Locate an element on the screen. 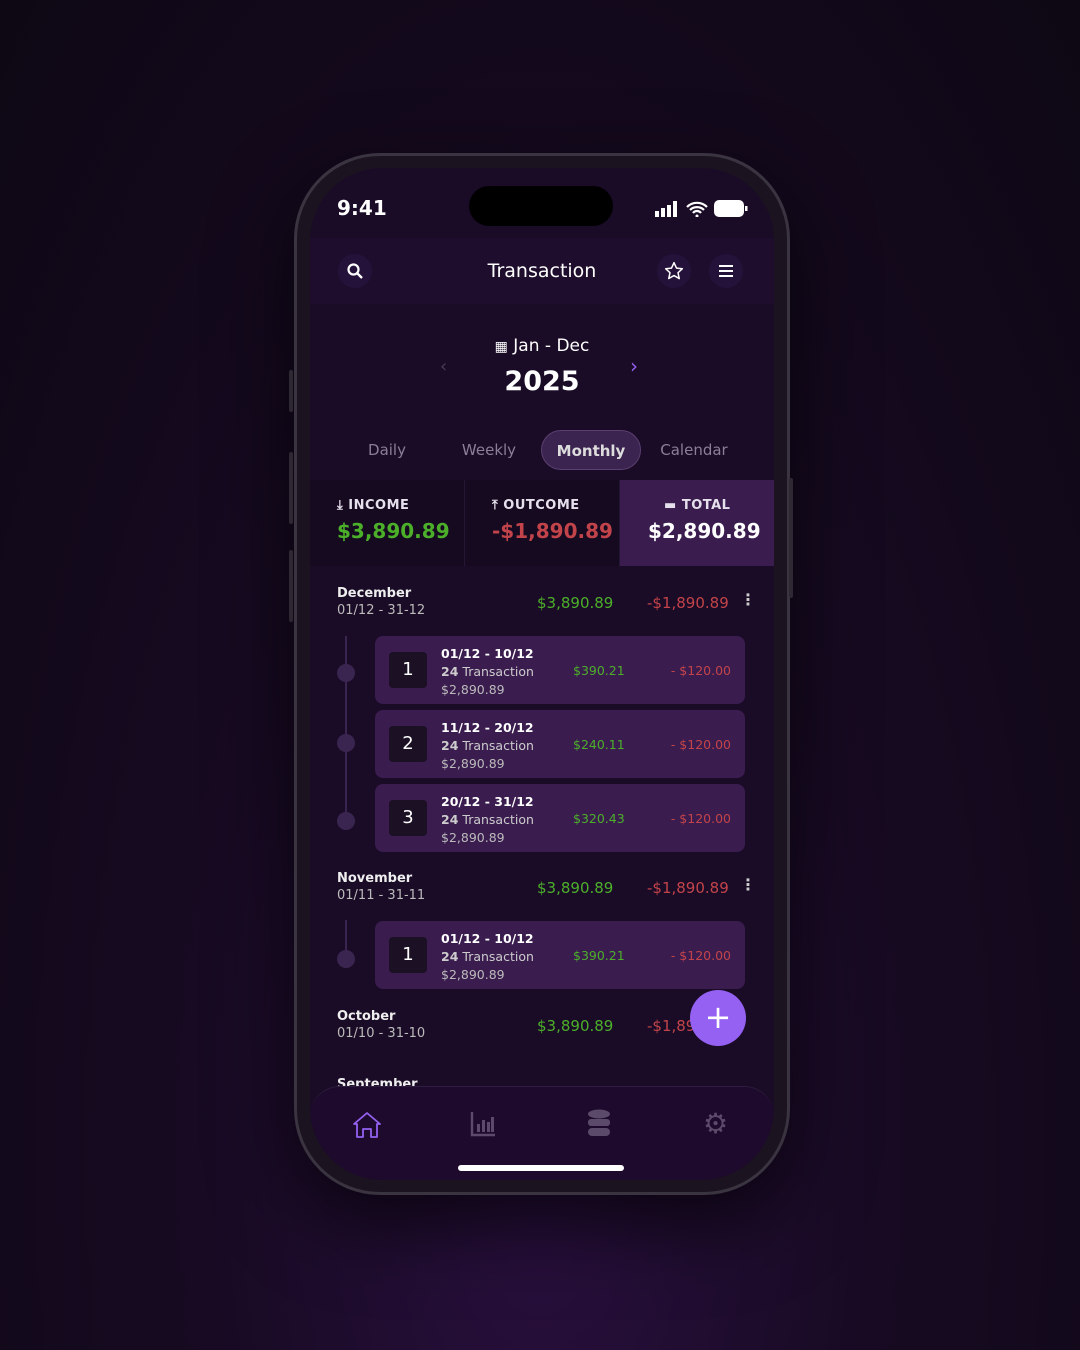  outcome-label-text: OUTCOME is located at coordinates (541, 505).